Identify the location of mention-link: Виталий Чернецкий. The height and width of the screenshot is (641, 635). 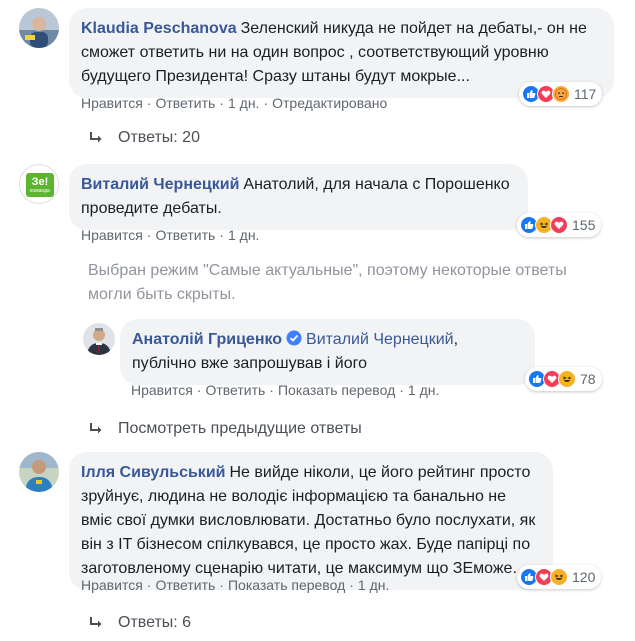
(380, 339).